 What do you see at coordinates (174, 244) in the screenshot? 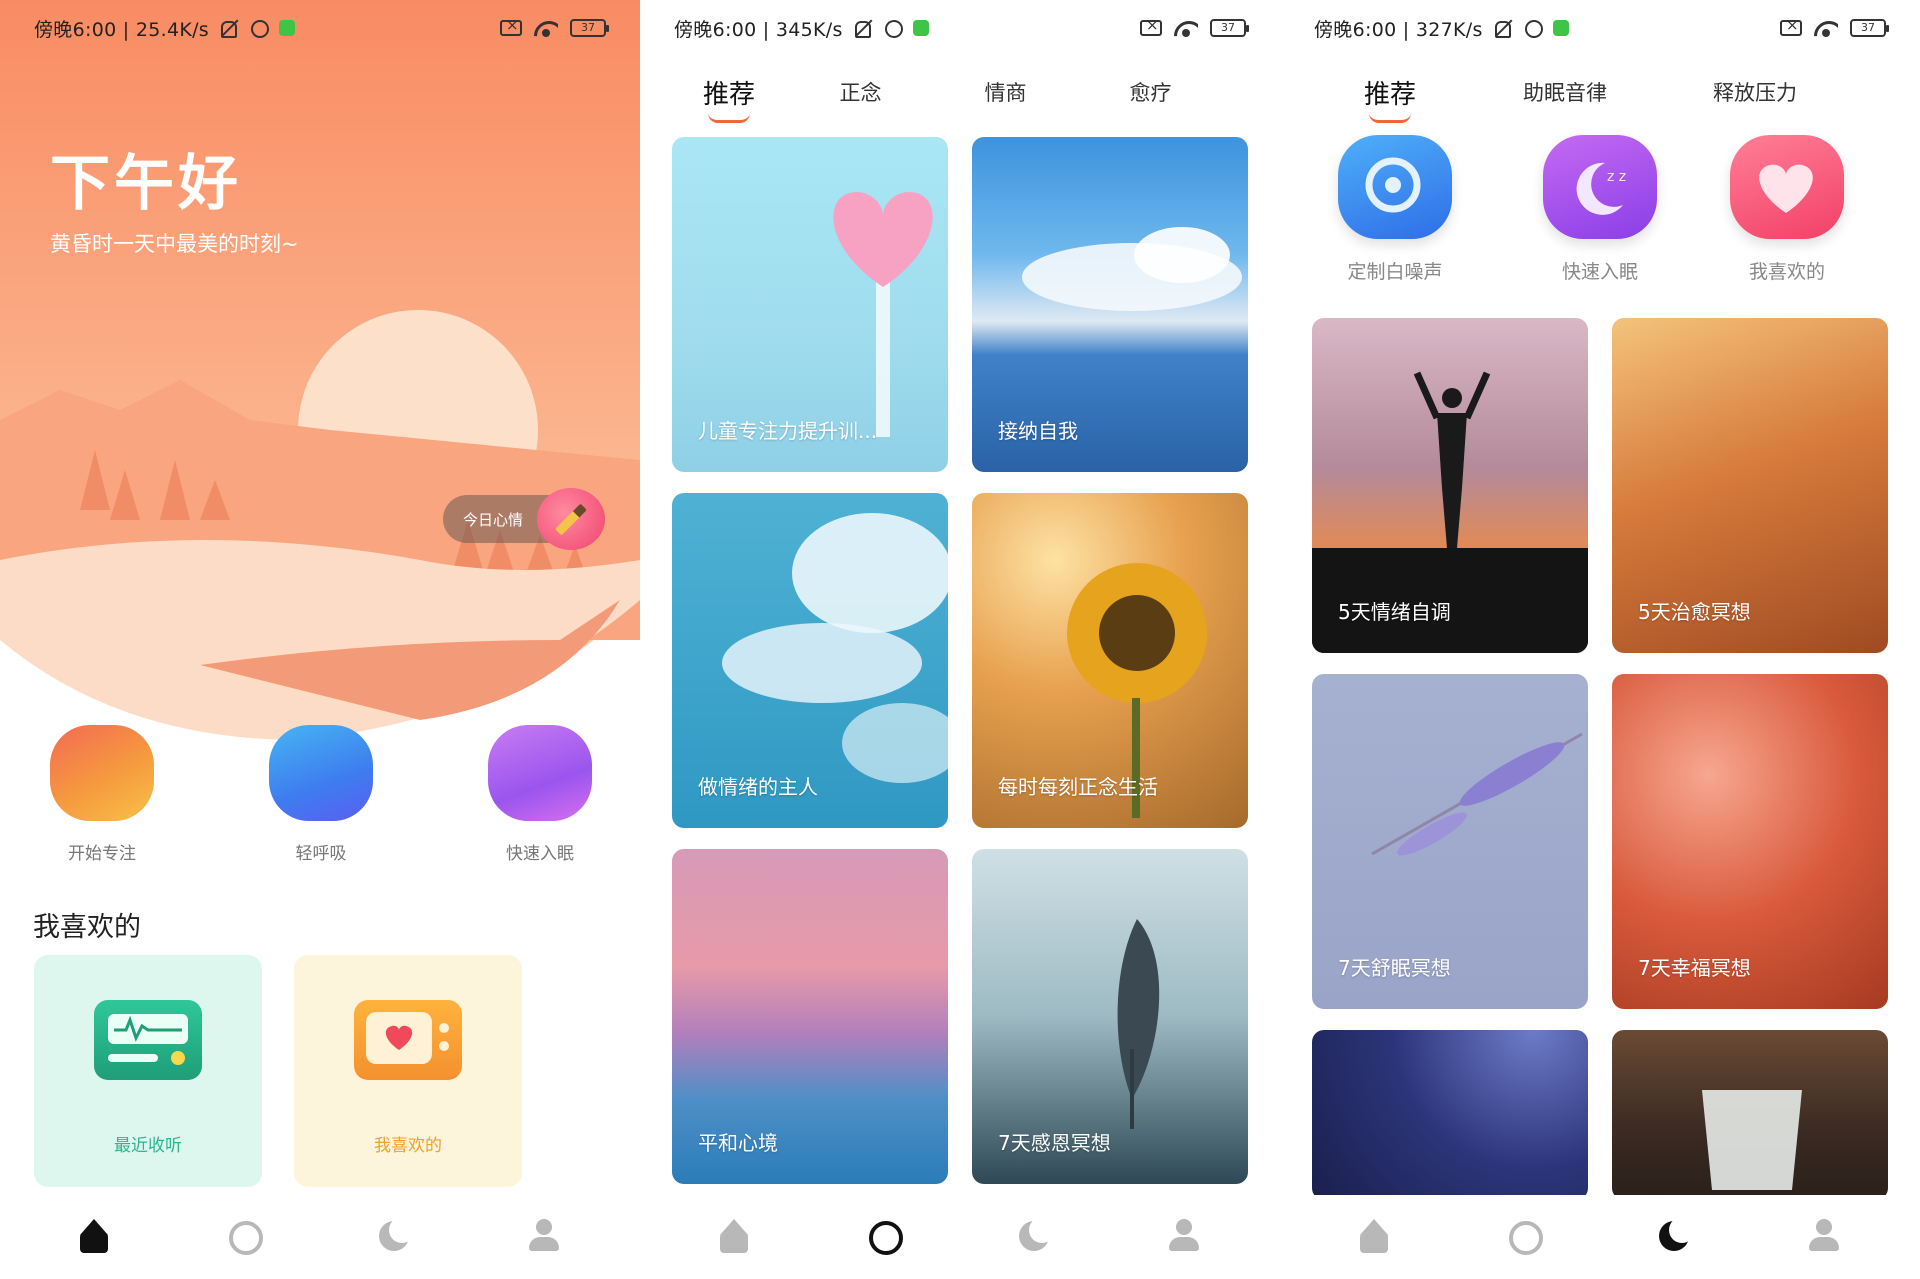
I see `greeting-subtitle: 黄昏时一天中最美的时刻~` at bounding box center [174, 244].